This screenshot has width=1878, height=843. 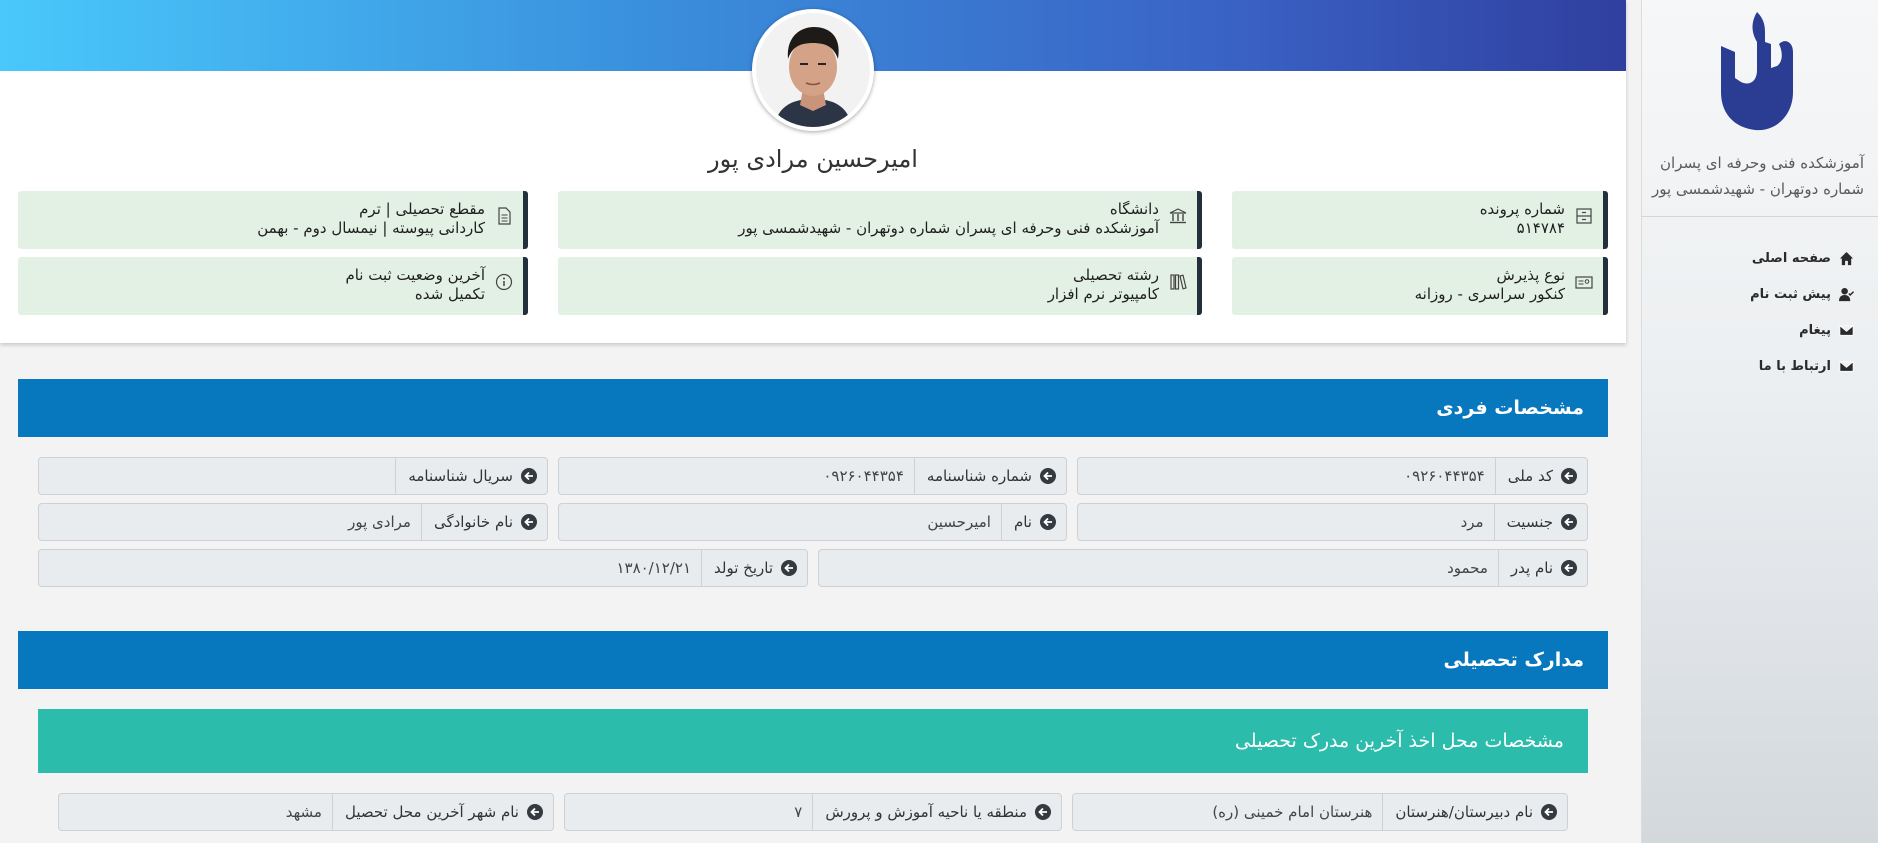 I want to click on info-box-label: دانشگاه, so click(x=1134, y=209).